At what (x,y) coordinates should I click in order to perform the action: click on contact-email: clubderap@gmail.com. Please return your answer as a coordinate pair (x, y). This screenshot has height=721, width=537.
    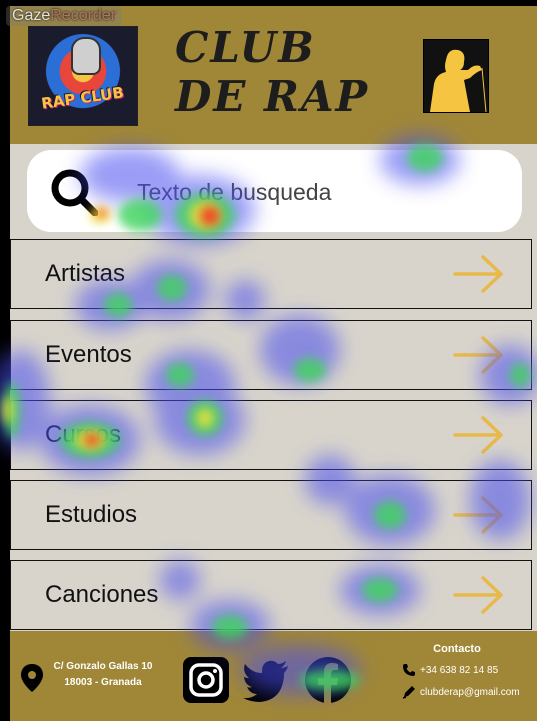
    Looking at the image, I should click on (467, 692).